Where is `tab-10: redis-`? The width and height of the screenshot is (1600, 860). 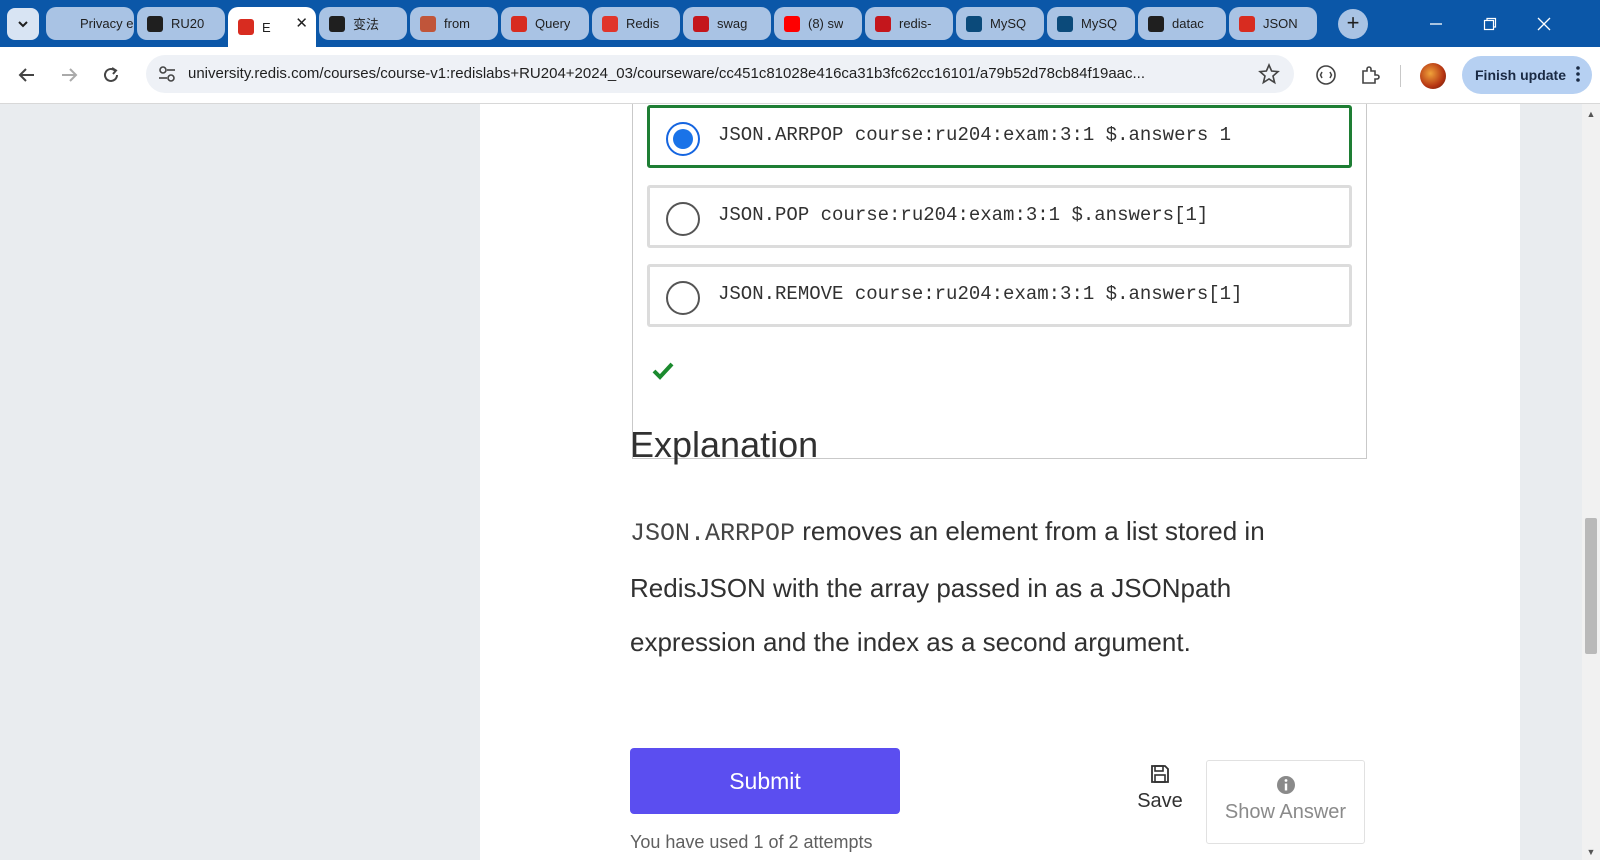
tab-10: redis- is located at coordinates (909, 23).